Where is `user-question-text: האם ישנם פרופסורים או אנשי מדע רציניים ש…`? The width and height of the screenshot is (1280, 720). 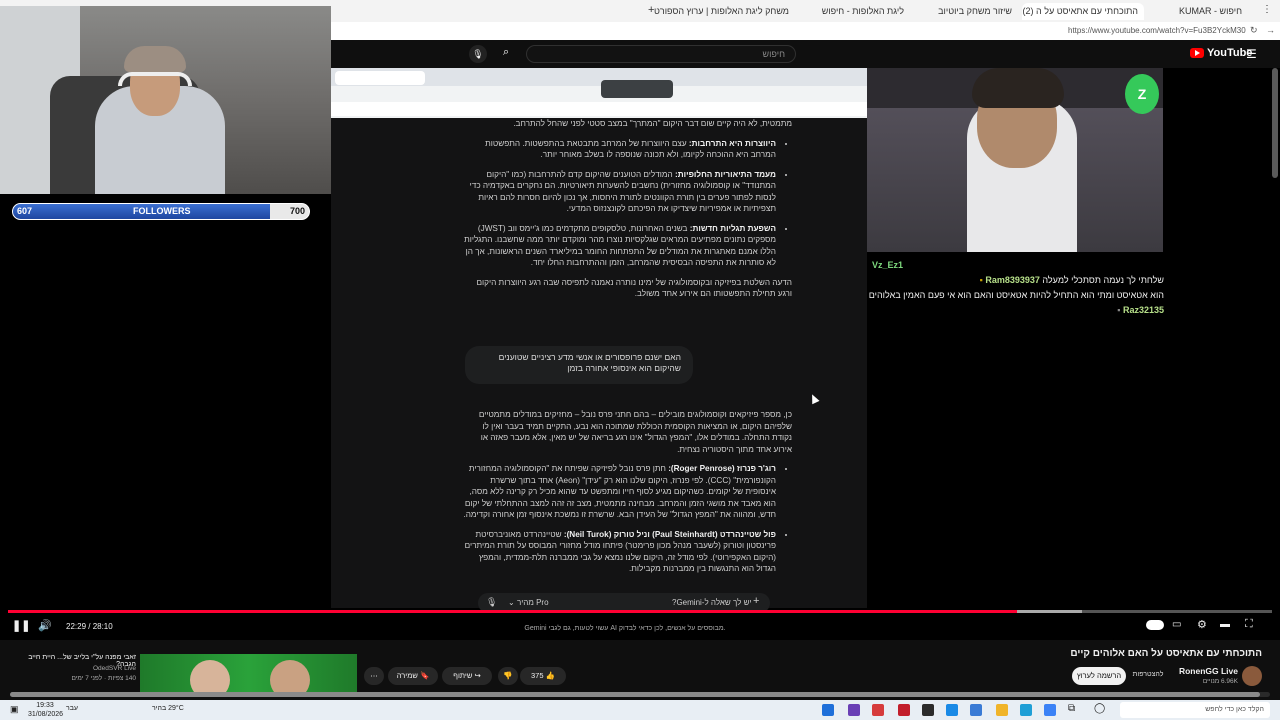 user-question-text: האם ישנם פרופסורים או אנשי מדע רציניים ש… is located at coordinates (589, 362).